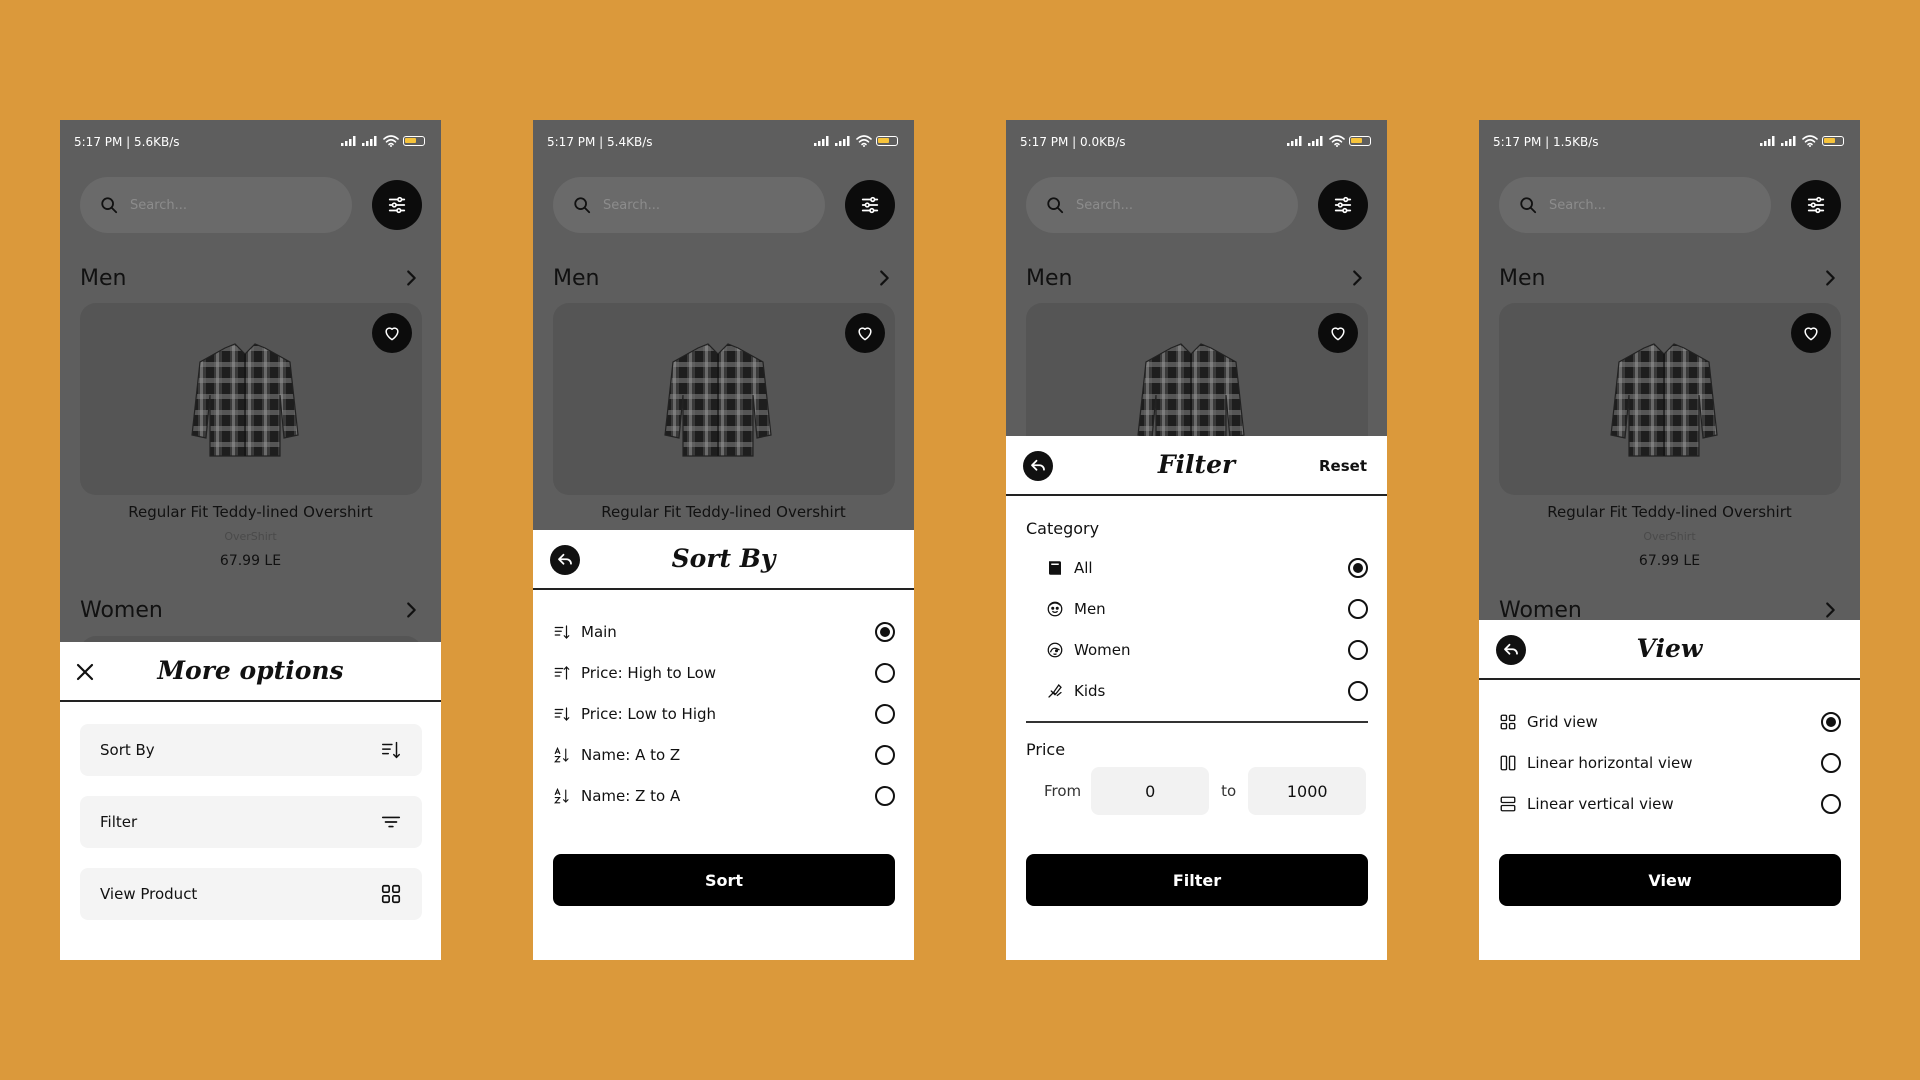 Image resolution: width=1920 pixels, height=1080 pixels. I want to click on sort-option-name-a-z: Name: A to Z, so click(724, 755).